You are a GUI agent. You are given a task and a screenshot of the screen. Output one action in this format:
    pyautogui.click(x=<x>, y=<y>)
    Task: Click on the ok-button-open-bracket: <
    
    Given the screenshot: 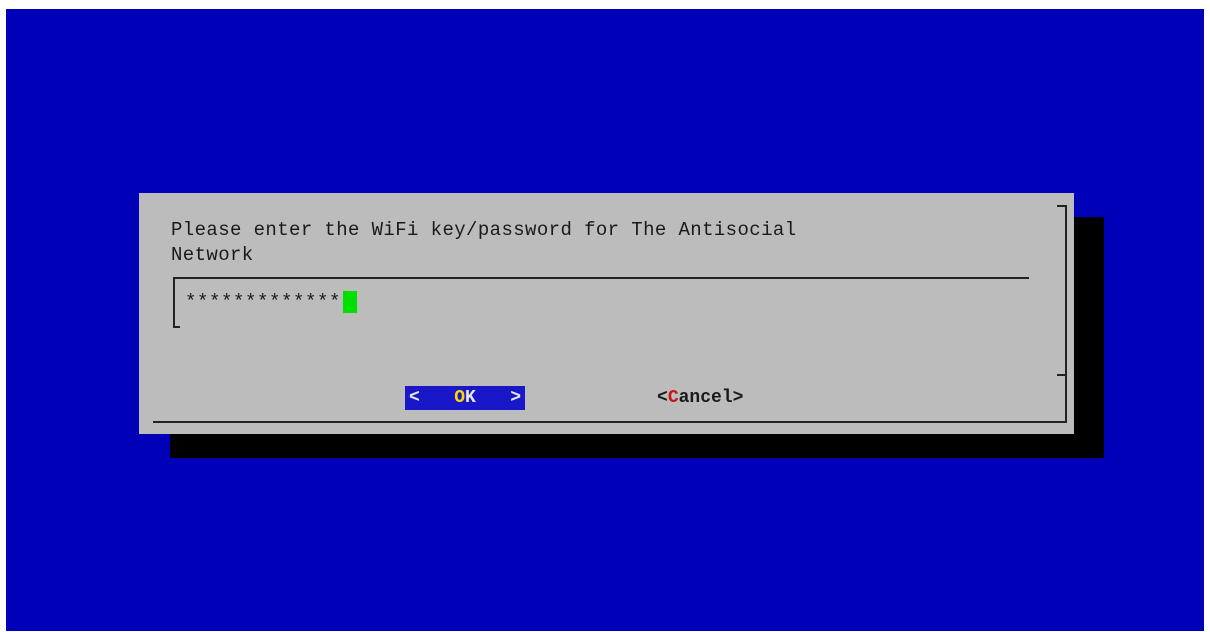 What is the action you would take?
    pyautogui.click(x=414, y=398)
    